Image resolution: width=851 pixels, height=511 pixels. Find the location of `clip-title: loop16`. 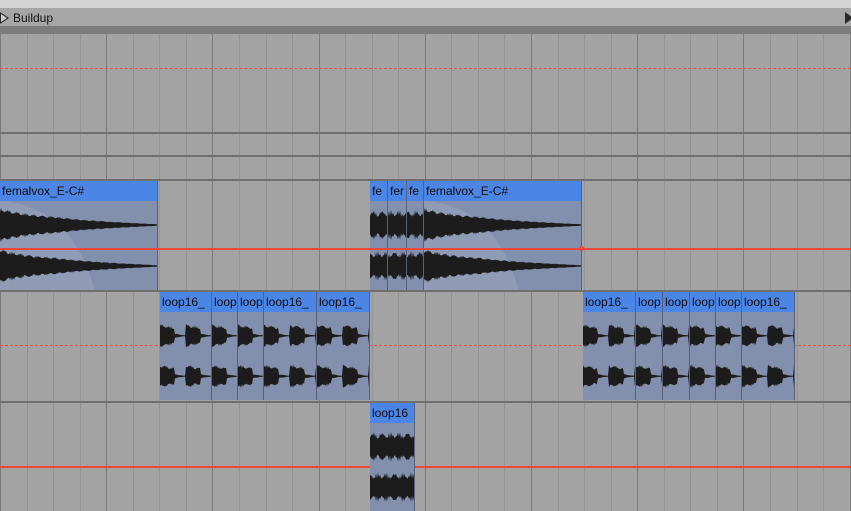

clip-title: loop16 is located at coordinates (392, 413).